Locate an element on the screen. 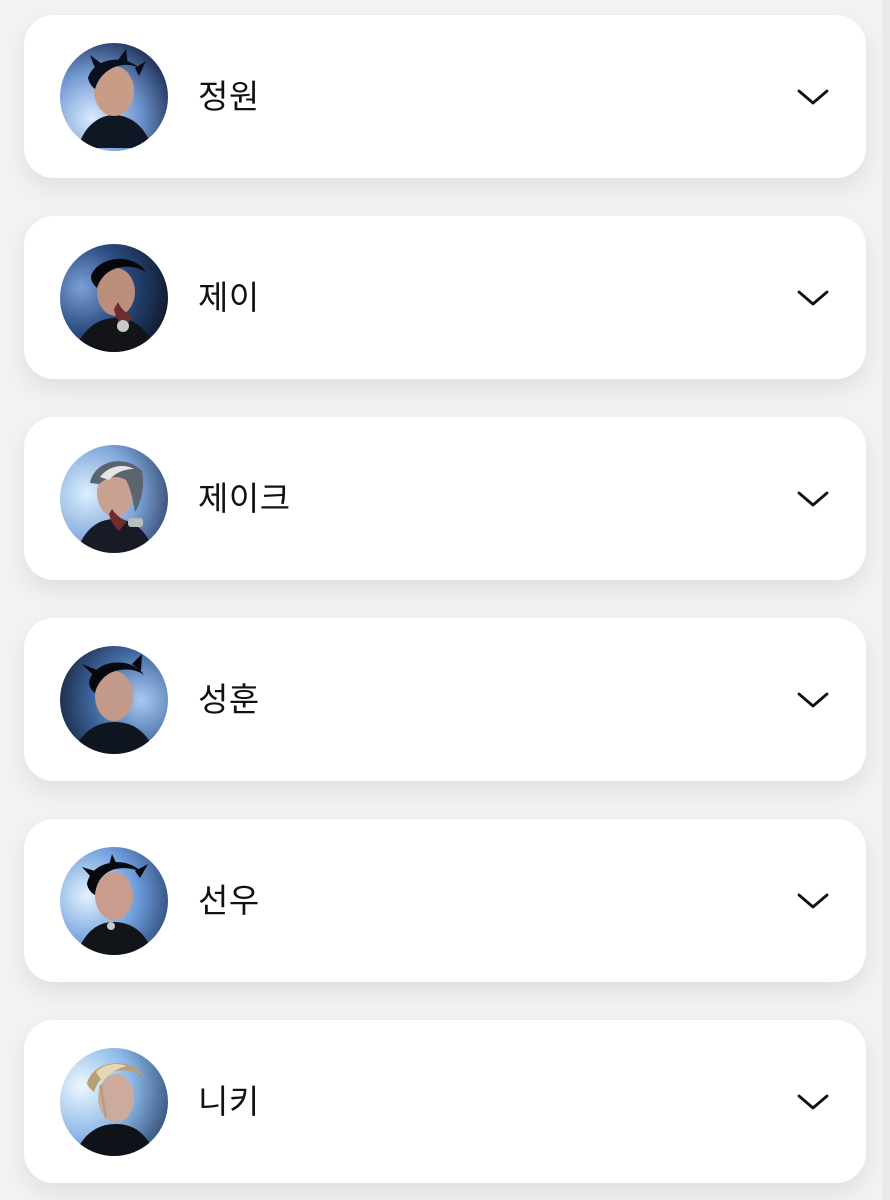 The image size is (890, 1200). member-card-4: 선우 is located at coordinates (445, 900).